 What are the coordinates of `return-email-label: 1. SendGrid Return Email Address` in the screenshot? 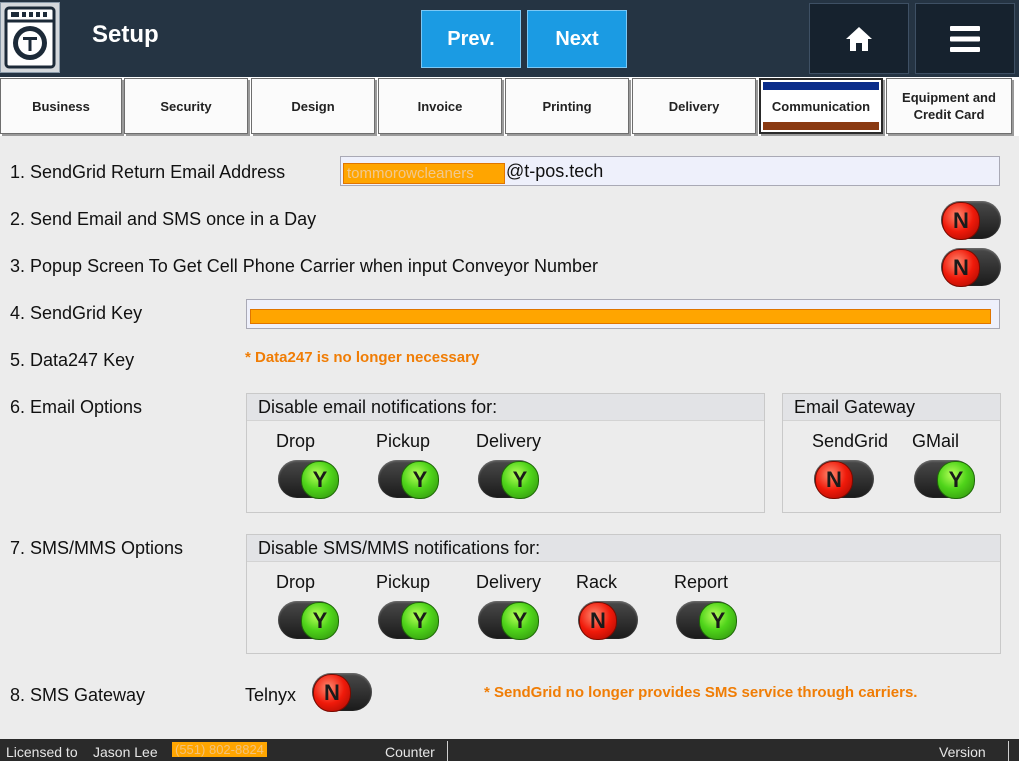 It's located at (148, 172).